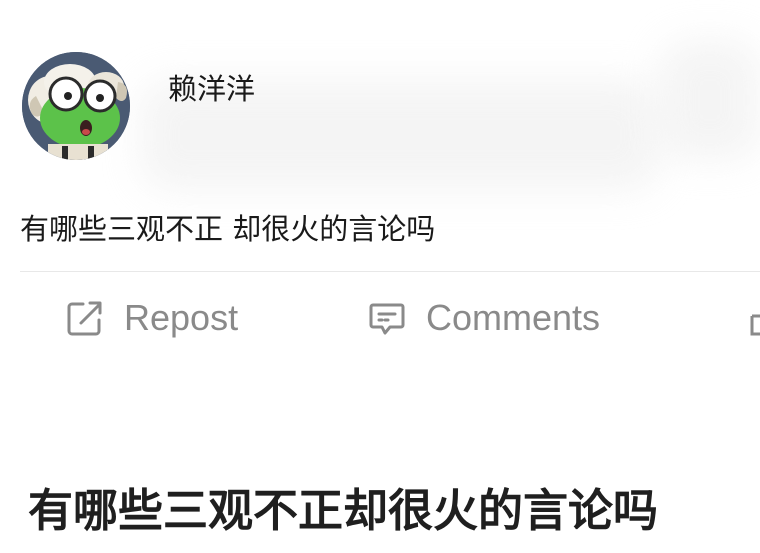 Image resolution: width=760 pixels, height=553 pixels. I want to click on blurred-background, so click(710, 100).